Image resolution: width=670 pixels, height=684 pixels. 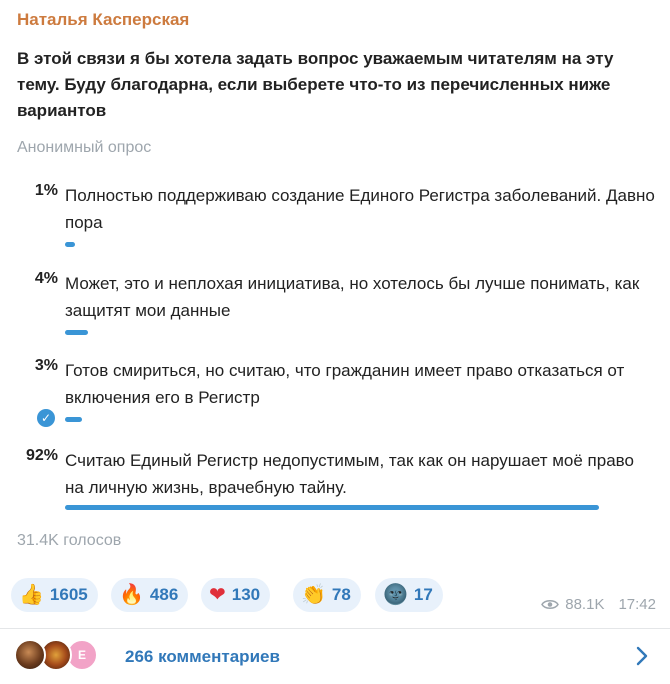 What do you see at coordinates (46, 418) in the screenshot?
I see `checkmark-icon: ✓` at bounding box center [46, 418].